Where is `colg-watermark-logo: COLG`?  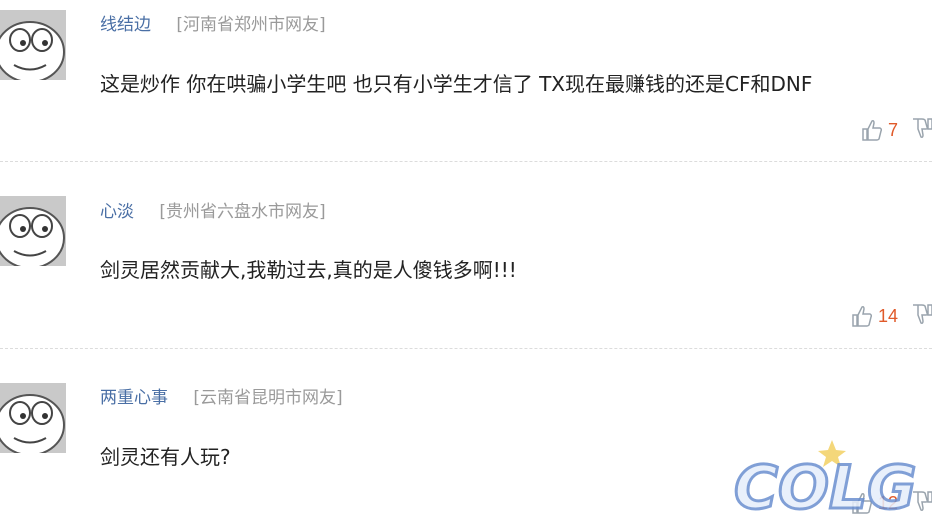 colg-watermark-logo: COLG is located at coordinates (823, 480).